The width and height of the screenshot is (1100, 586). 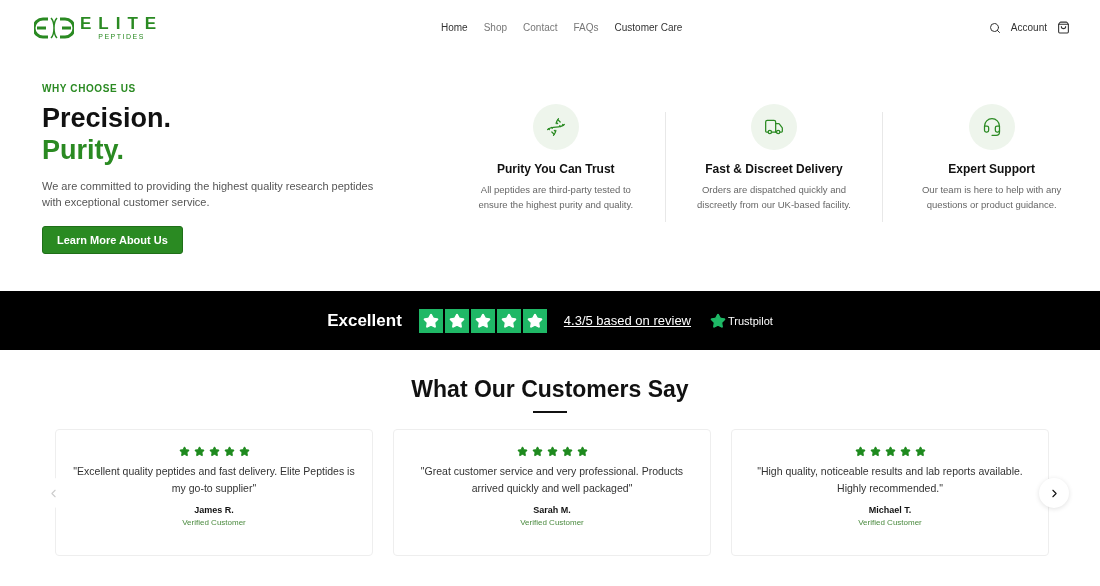 I want to click on account-link: Account, so click(x=1028, y=27).